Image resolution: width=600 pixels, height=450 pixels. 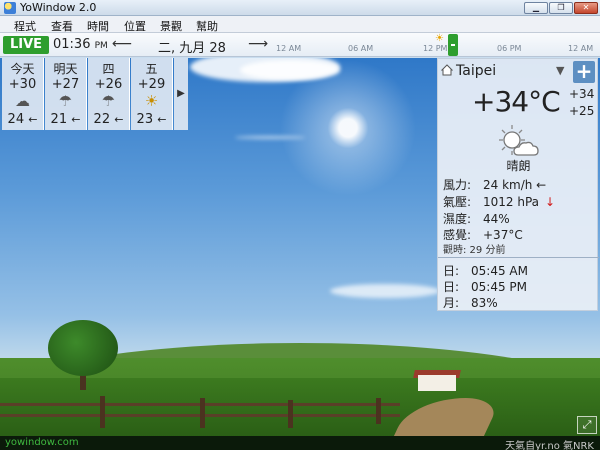 I want to click on title-bar: YoWindow 2.0 ▁ ❐ ✕, so click(x=300, y=8).